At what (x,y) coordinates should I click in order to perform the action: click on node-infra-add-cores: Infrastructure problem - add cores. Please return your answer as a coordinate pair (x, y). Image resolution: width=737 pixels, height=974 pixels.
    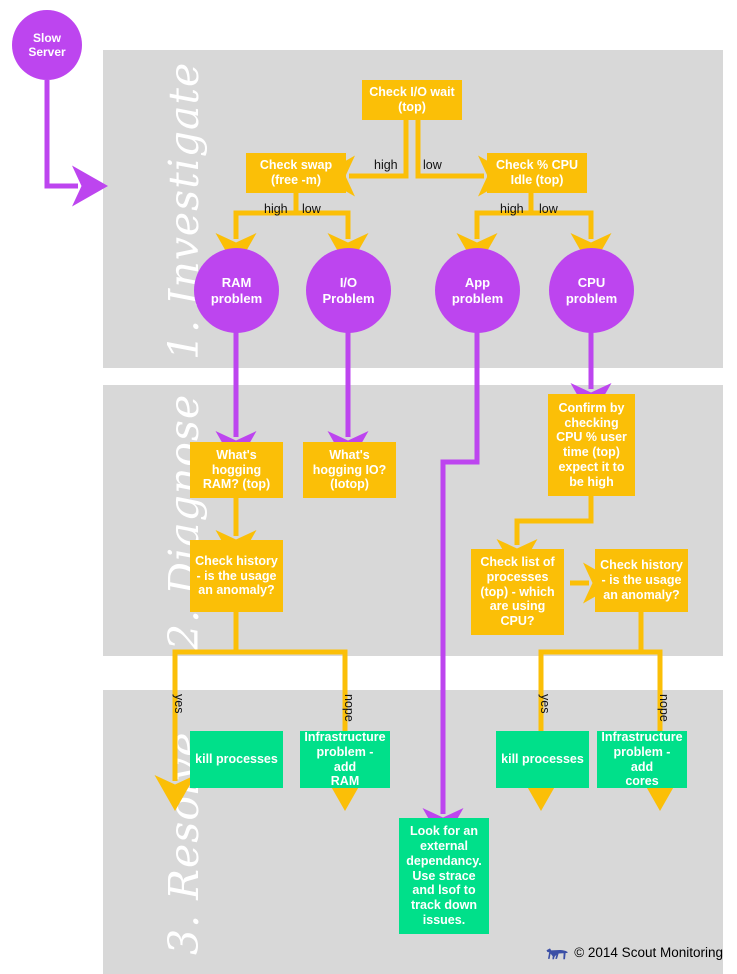
    Looking at the image, I should click on (642, 759).